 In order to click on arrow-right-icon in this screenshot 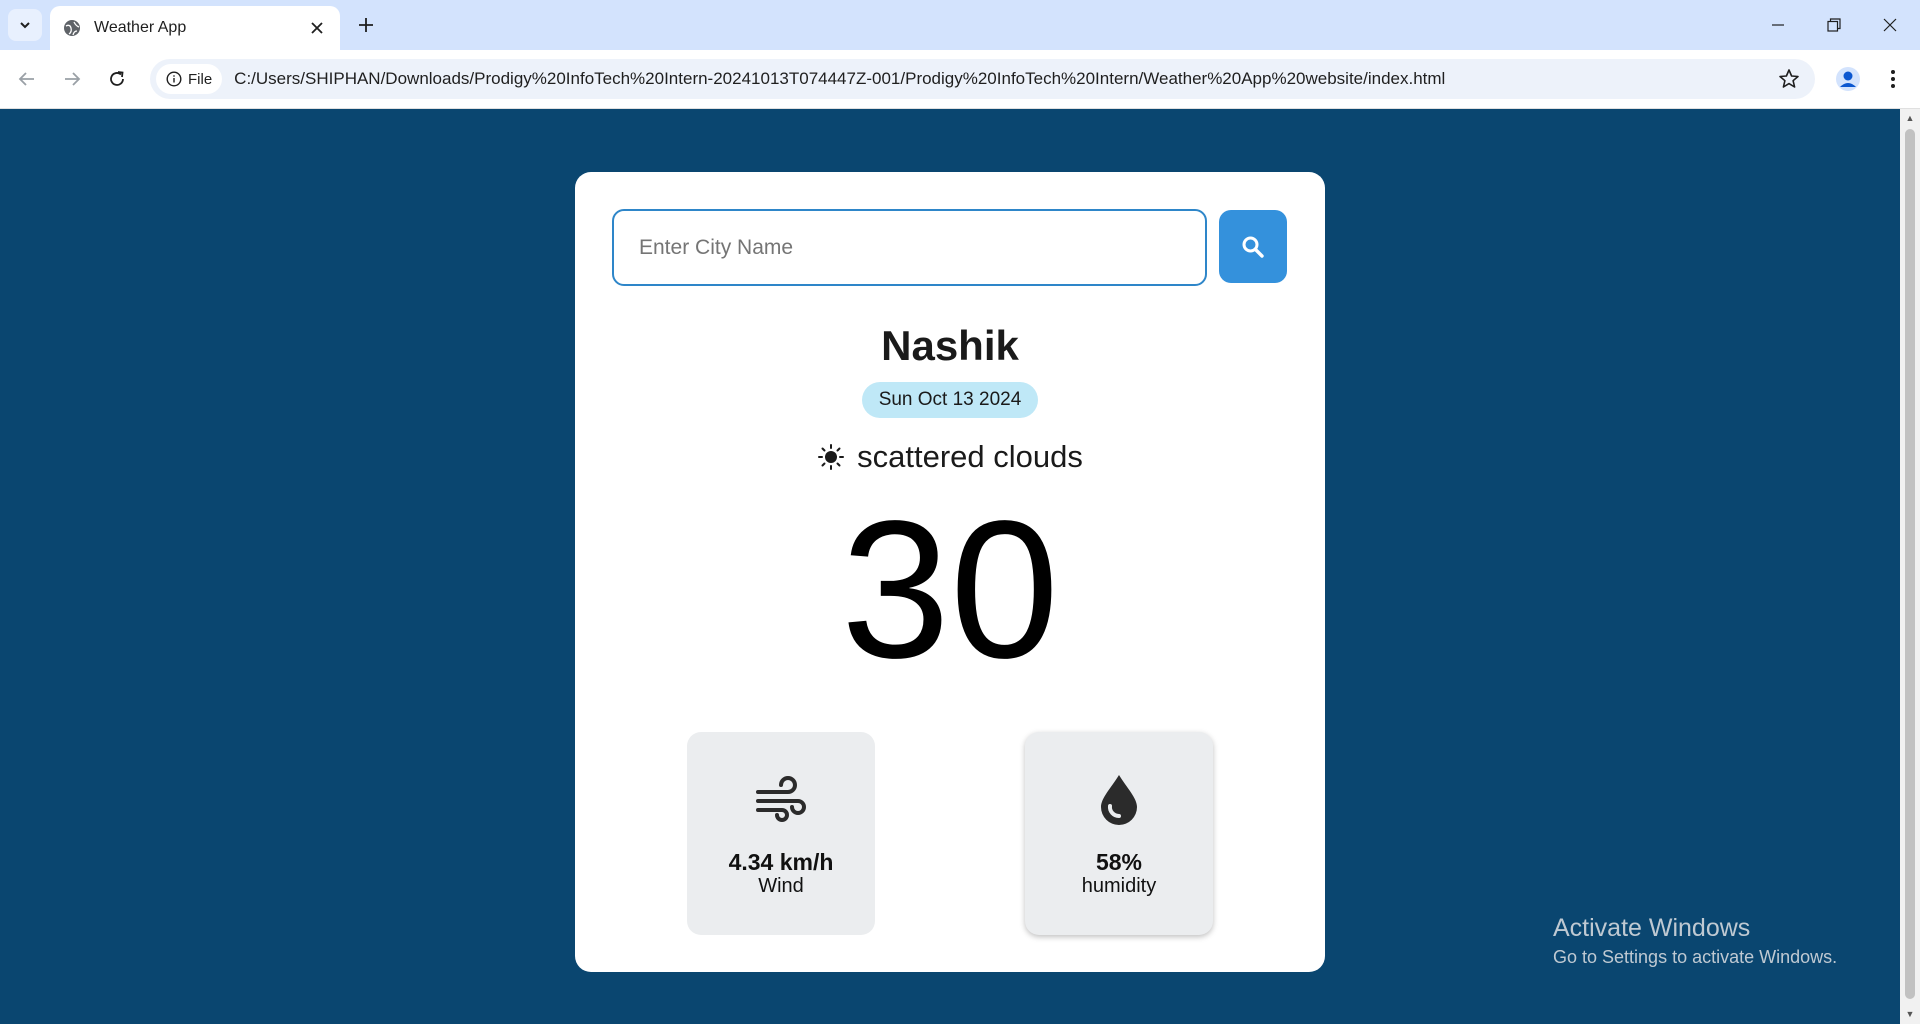, I will do `click(73, 79)`.